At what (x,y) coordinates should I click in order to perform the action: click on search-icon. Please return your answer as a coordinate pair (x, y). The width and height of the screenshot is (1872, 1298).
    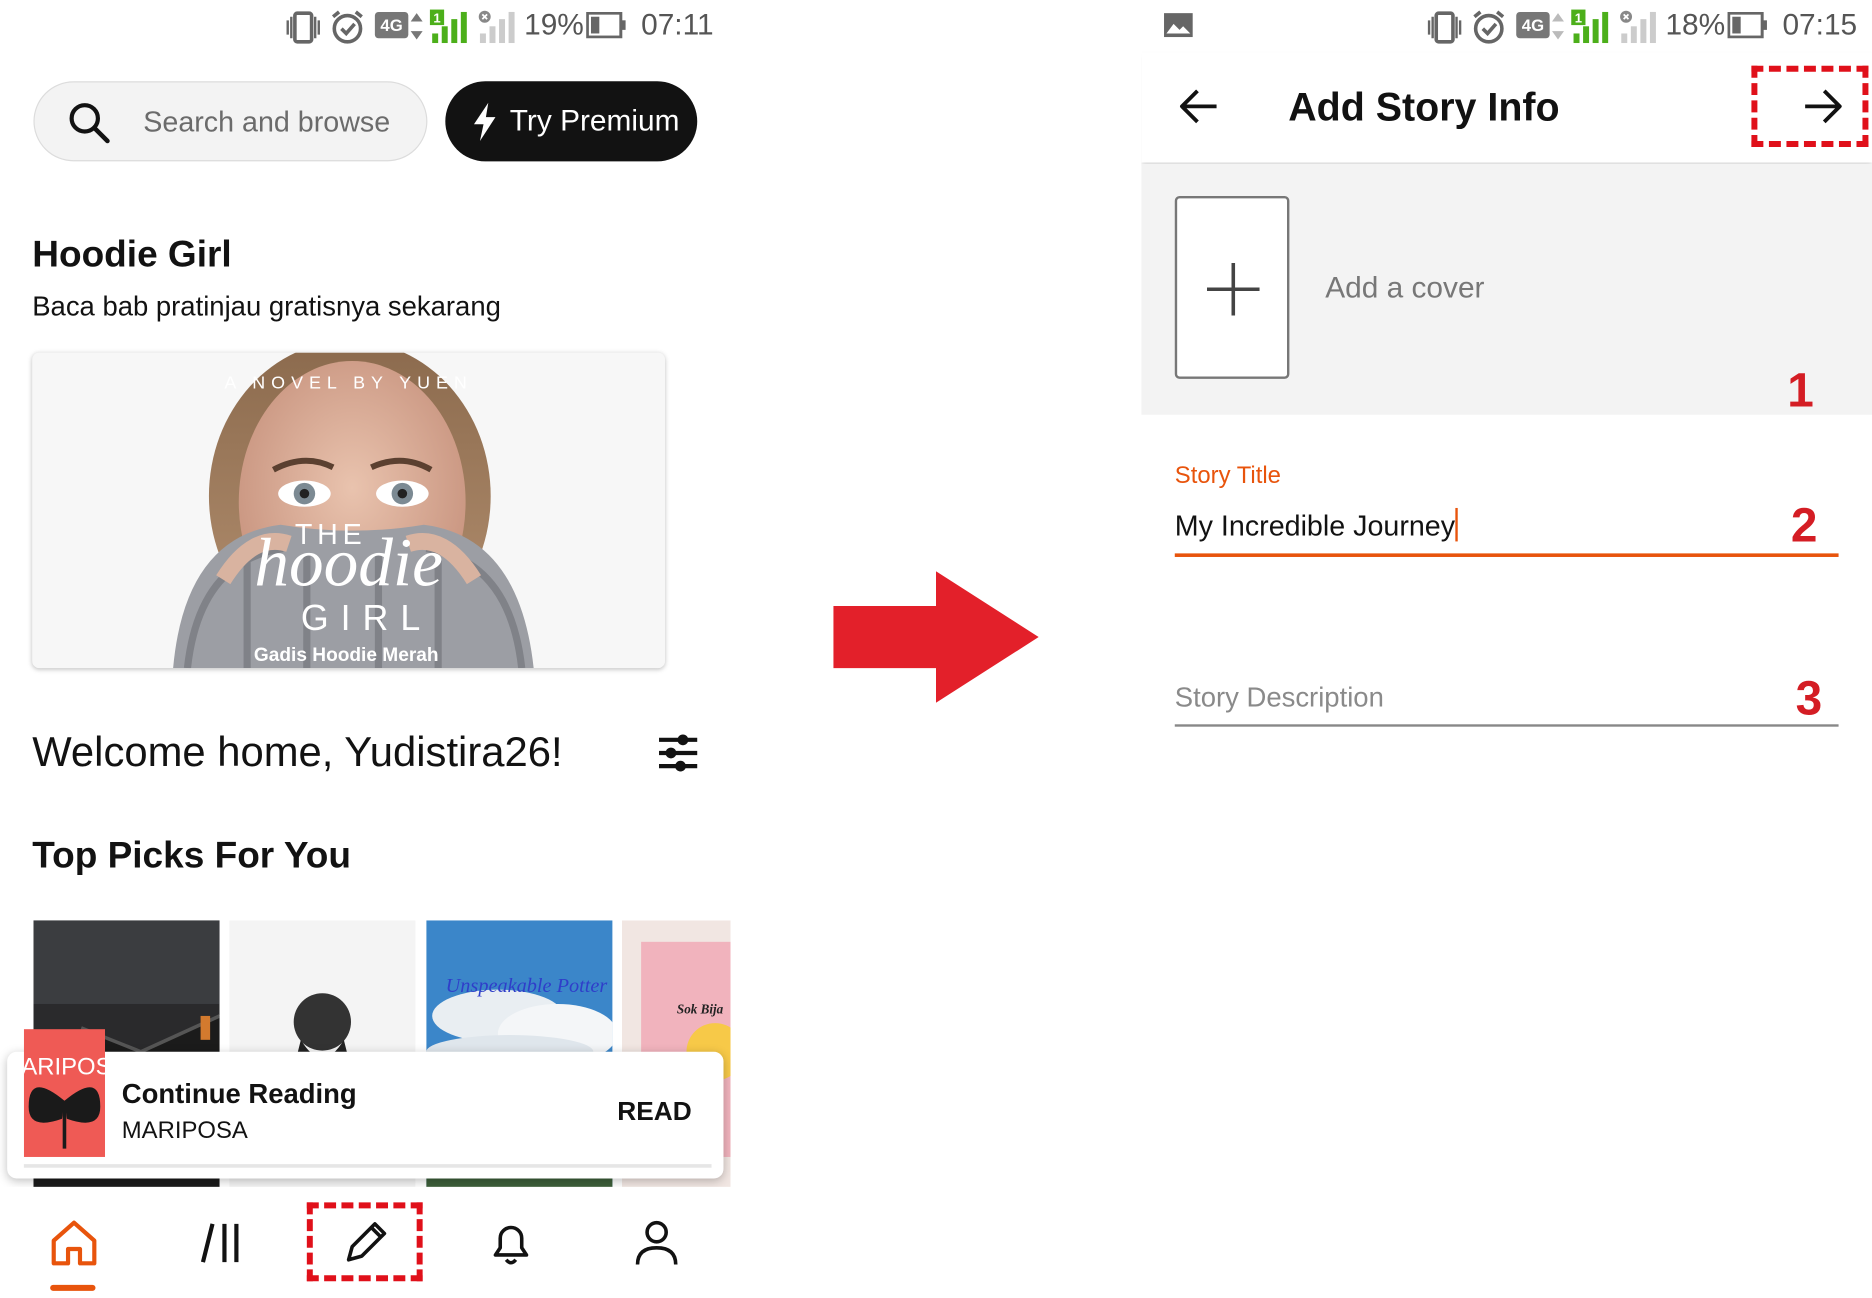
    Looking at the image, I should click on (89, 123).